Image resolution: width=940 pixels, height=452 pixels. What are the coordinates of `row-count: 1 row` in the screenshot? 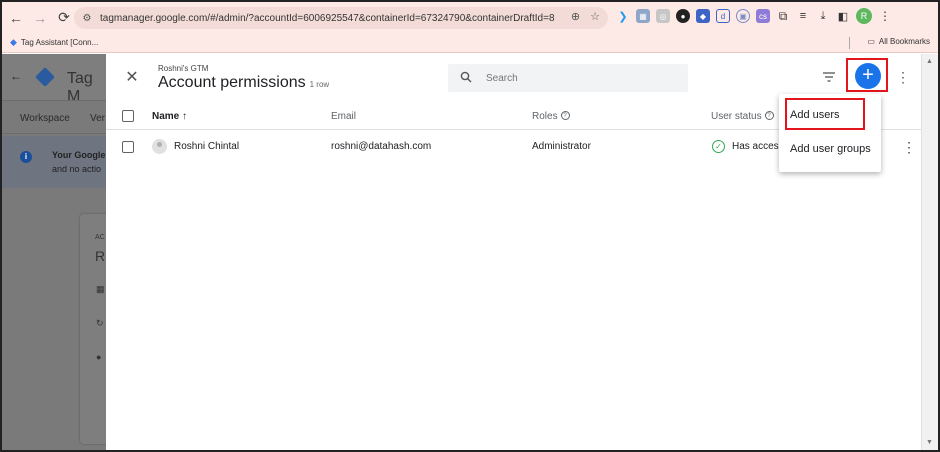 It's located at (319, 84).